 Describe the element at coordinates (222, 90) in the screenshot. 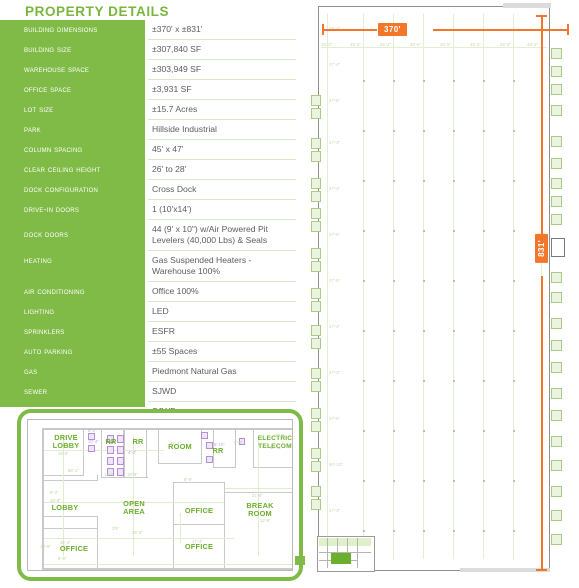

I see `spec-value-office-space: ±3,931 SF` at that location.